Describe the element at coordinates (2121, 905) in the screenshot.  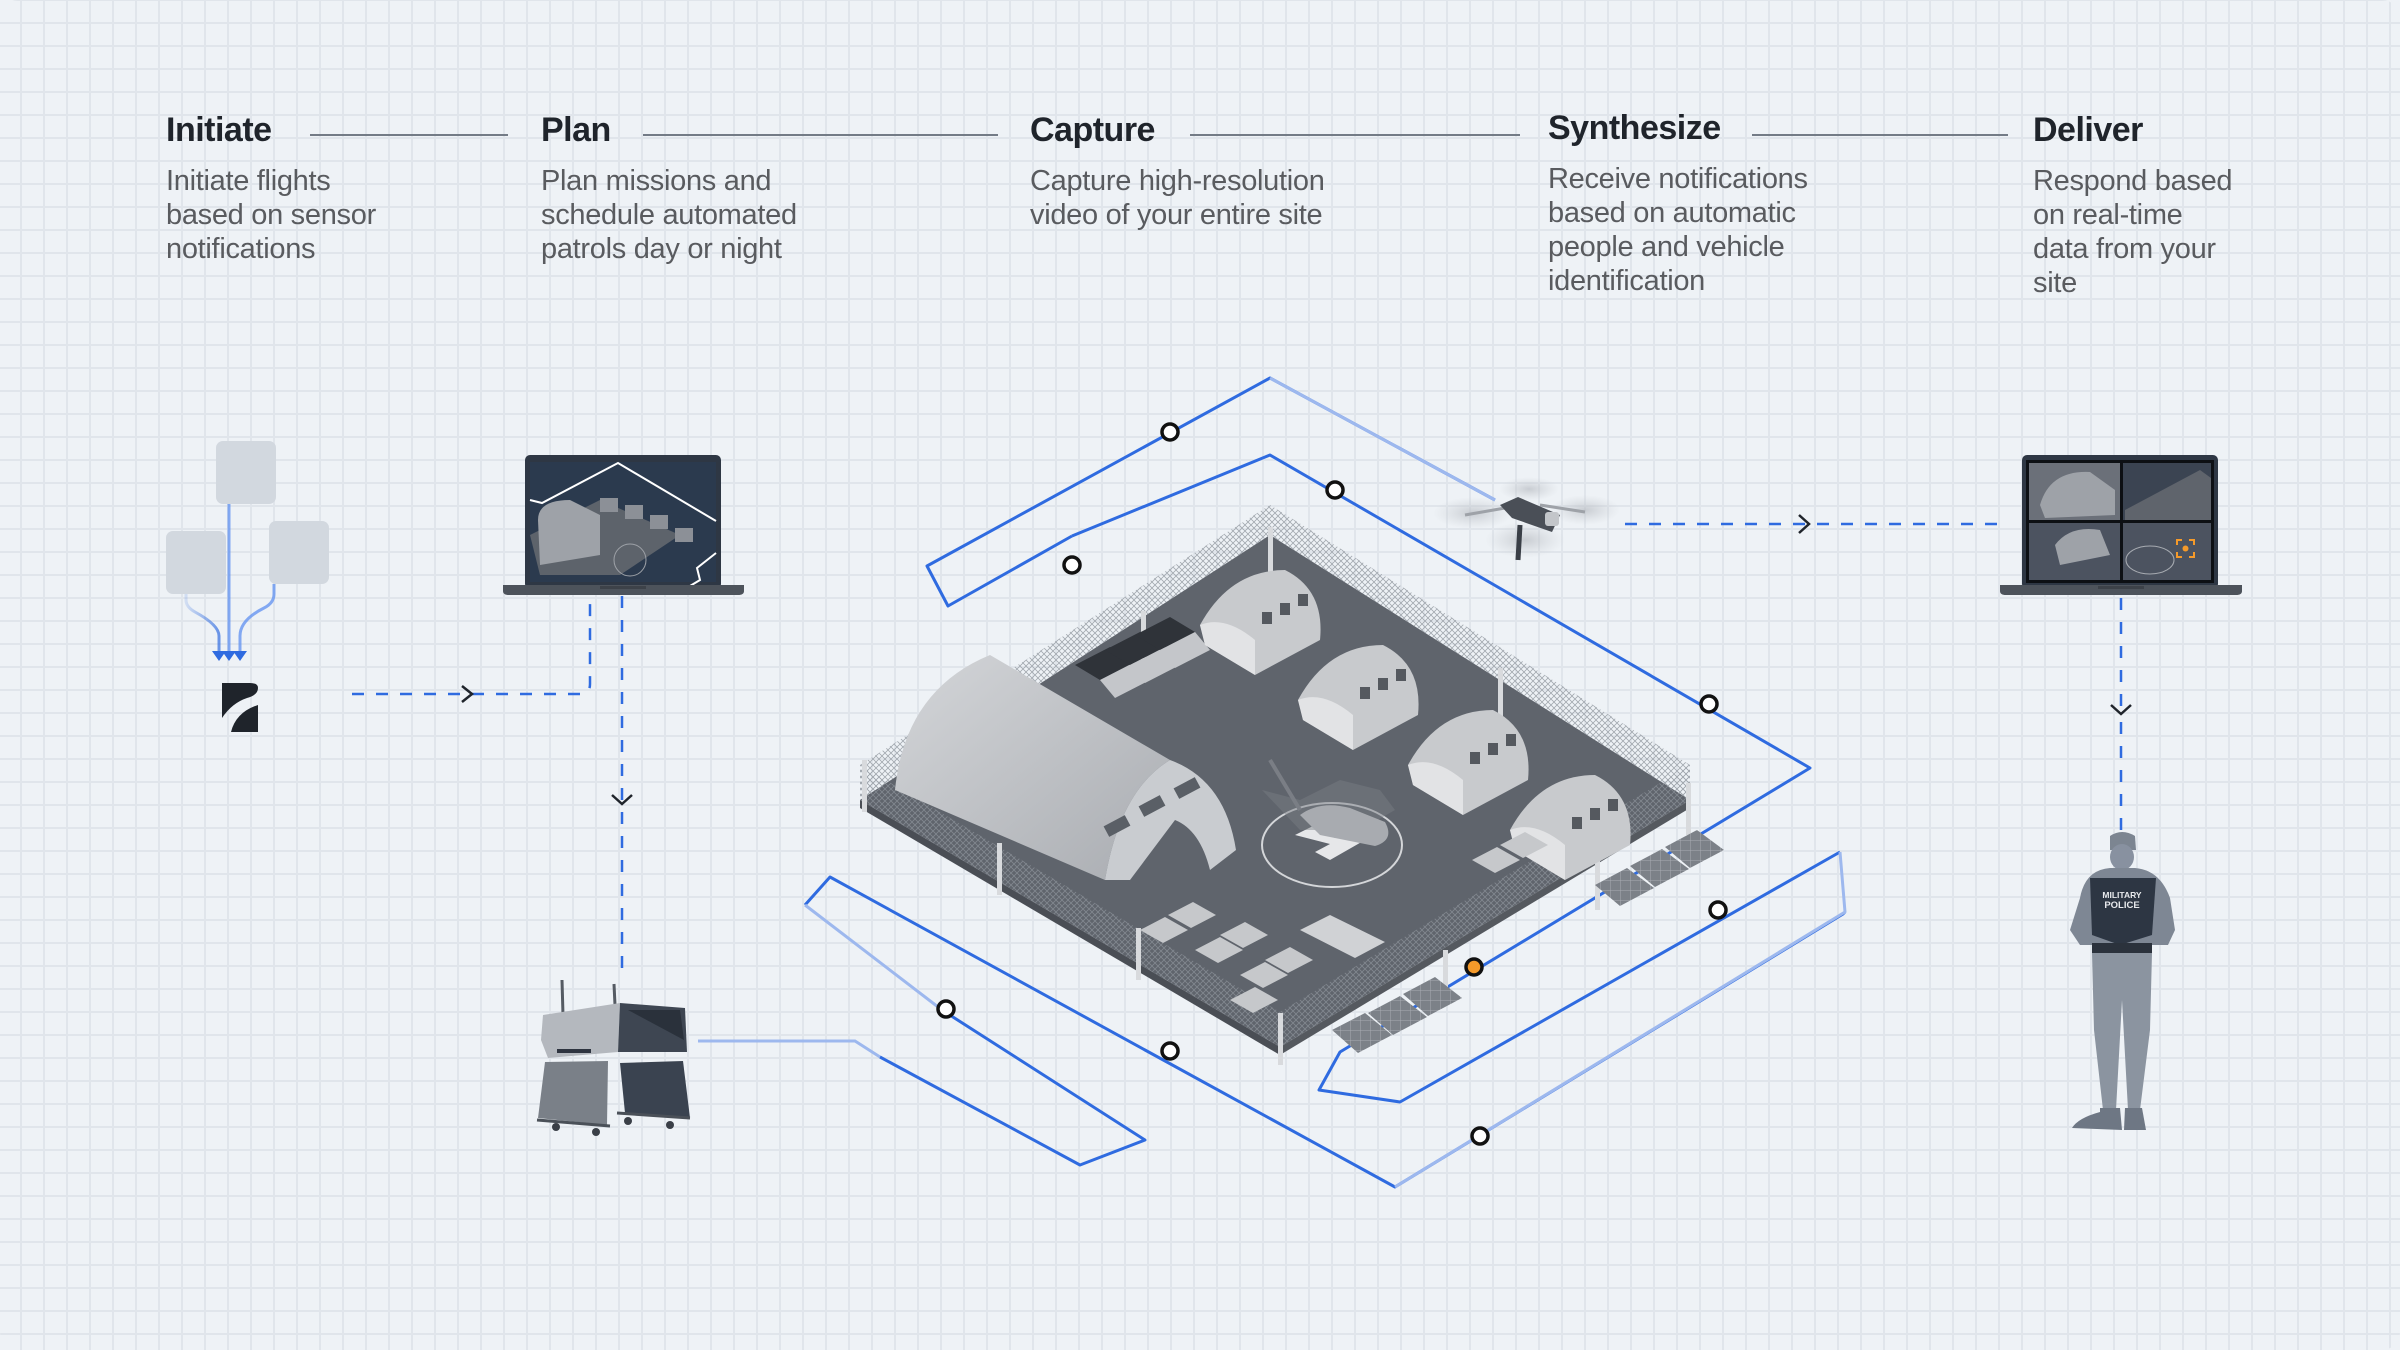
I see `vest-label: POLICE` at that location.